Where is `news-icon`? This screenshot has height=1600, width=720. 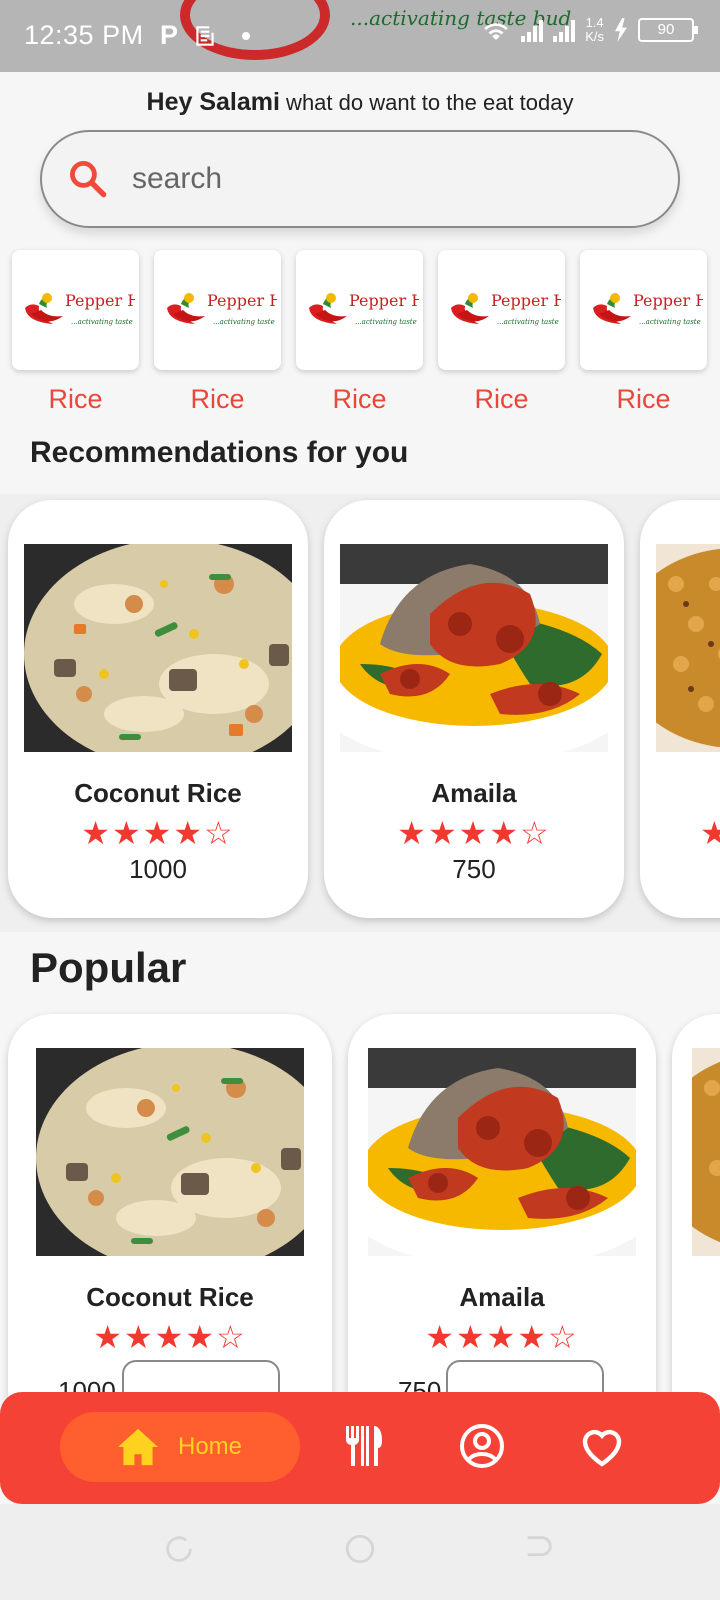 news-icon is located at coordinates (205, 35).